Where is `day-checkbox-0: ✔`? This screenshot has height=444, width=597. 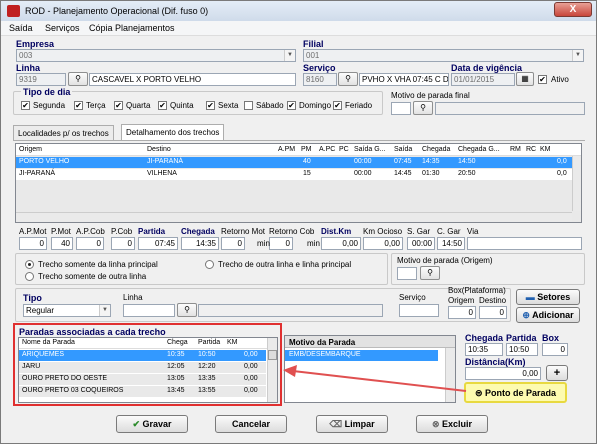 day-checkbox-0: ✔ is located at coordinates (25, 105).